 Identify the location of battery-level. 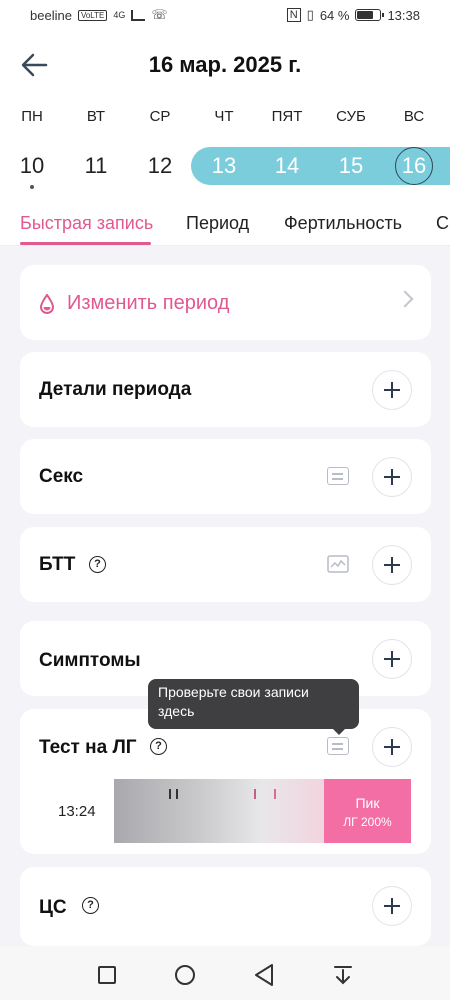
(365, 15).